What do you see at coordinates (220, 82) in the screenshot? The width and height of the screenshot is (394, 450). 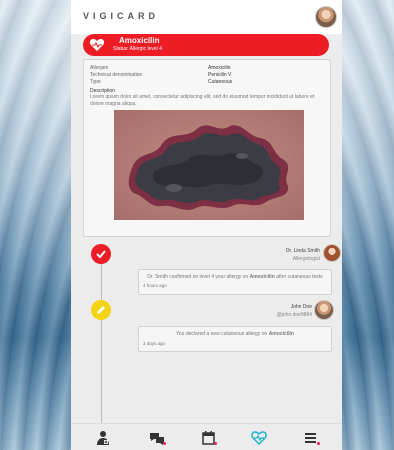 I see `detail-value: Cutaneous` at bounding box center [220, 82].